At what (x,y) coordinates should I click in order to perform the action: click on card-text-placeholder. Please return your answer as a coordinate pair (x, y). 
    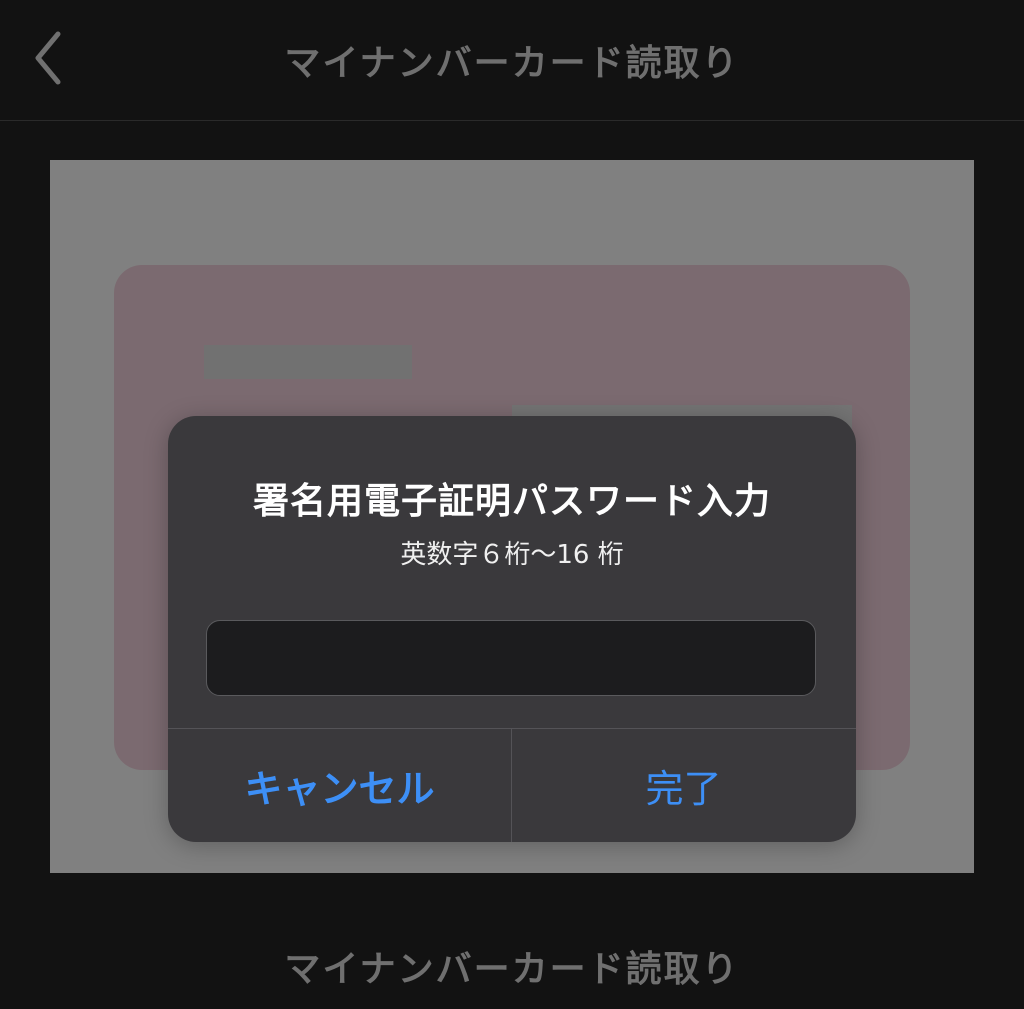
    Looking at the image, I should click on (308, 362).